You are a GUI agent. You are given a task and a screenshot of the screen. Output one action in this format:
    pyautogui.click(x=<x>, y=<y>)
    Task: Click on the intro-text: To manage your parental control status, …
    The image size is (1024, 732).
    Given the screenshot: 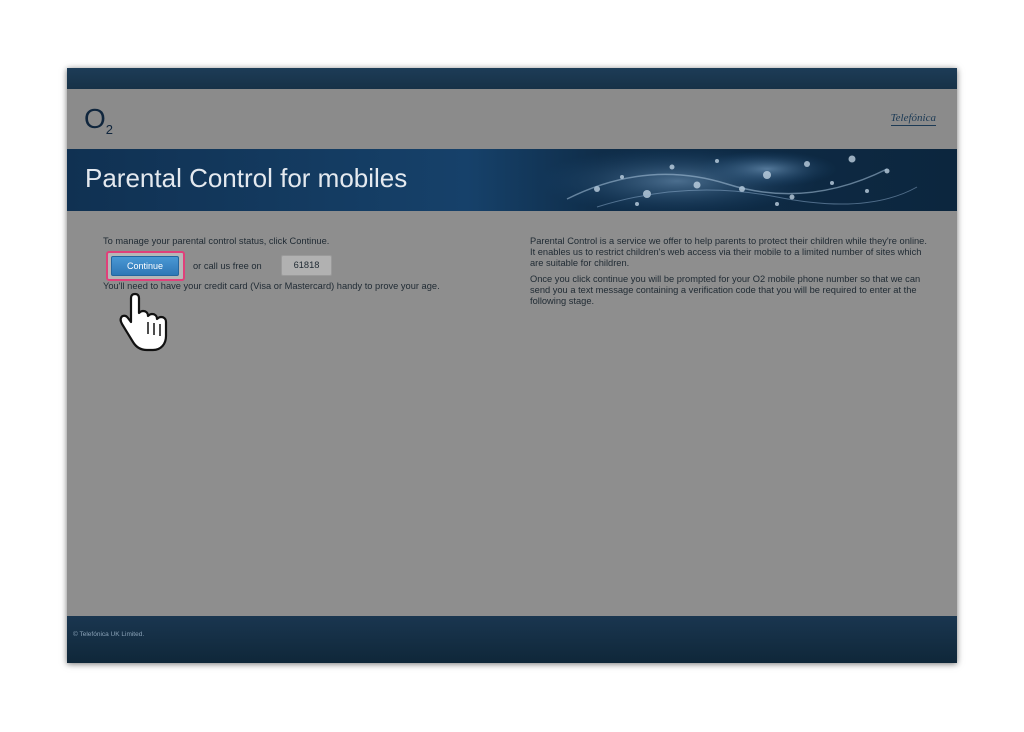 What is the action you would take?
    pyautogui.click(x=216, y=241)
    